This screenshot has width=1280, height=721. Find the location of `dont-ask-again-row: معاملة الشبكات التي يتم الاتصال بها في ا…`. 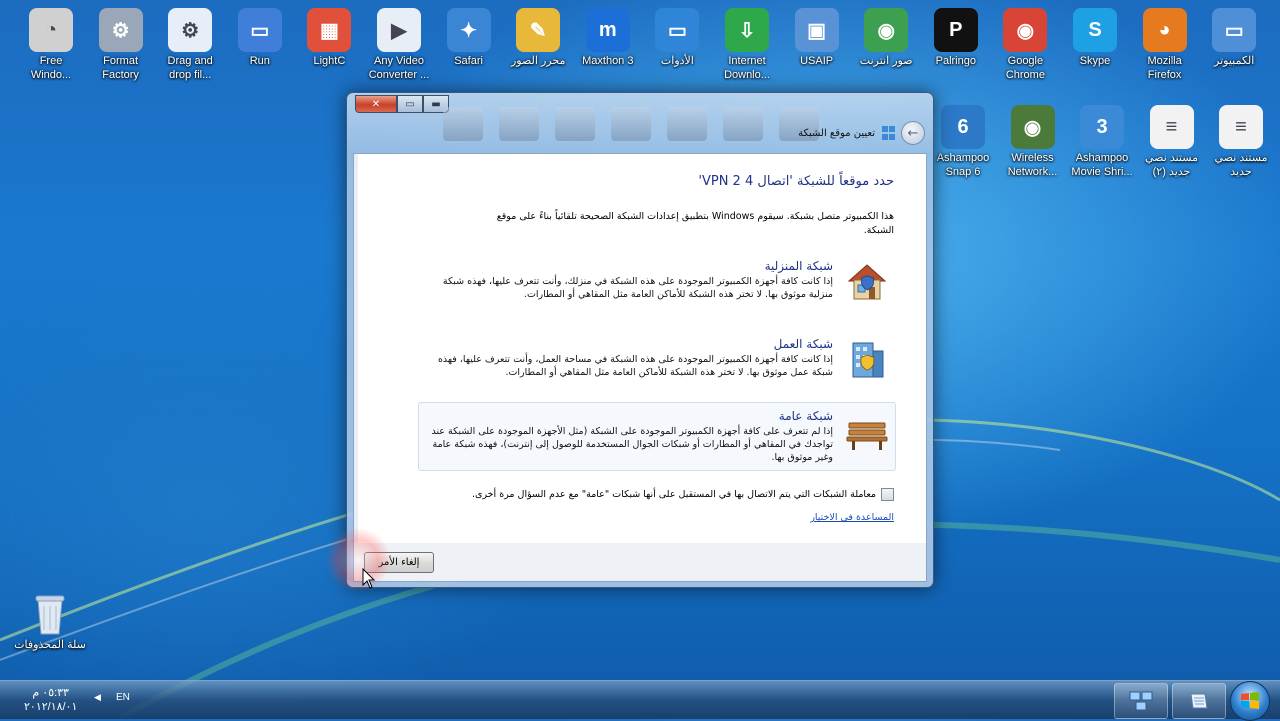

dont-ask-again-row: معاملة الشبكات التي يتم الاتصال بها في ا… is located at coordinates (683, 494).